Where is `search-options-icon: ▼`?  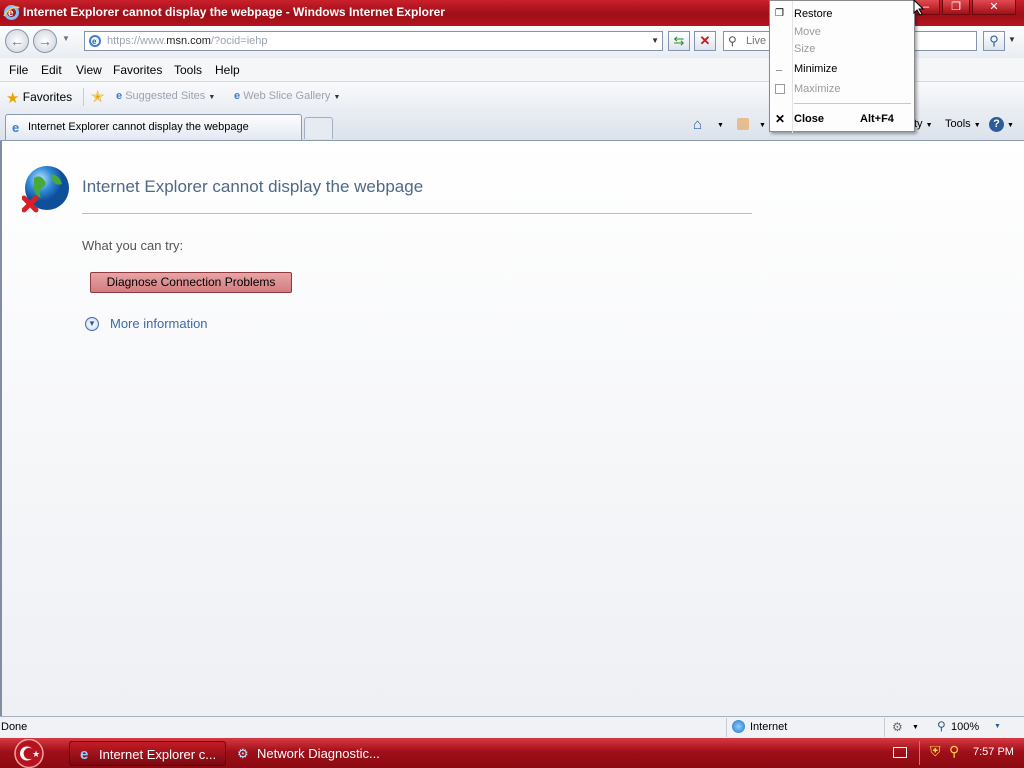 search-options-icon: ▼ is located at coordinates (1012, 39).